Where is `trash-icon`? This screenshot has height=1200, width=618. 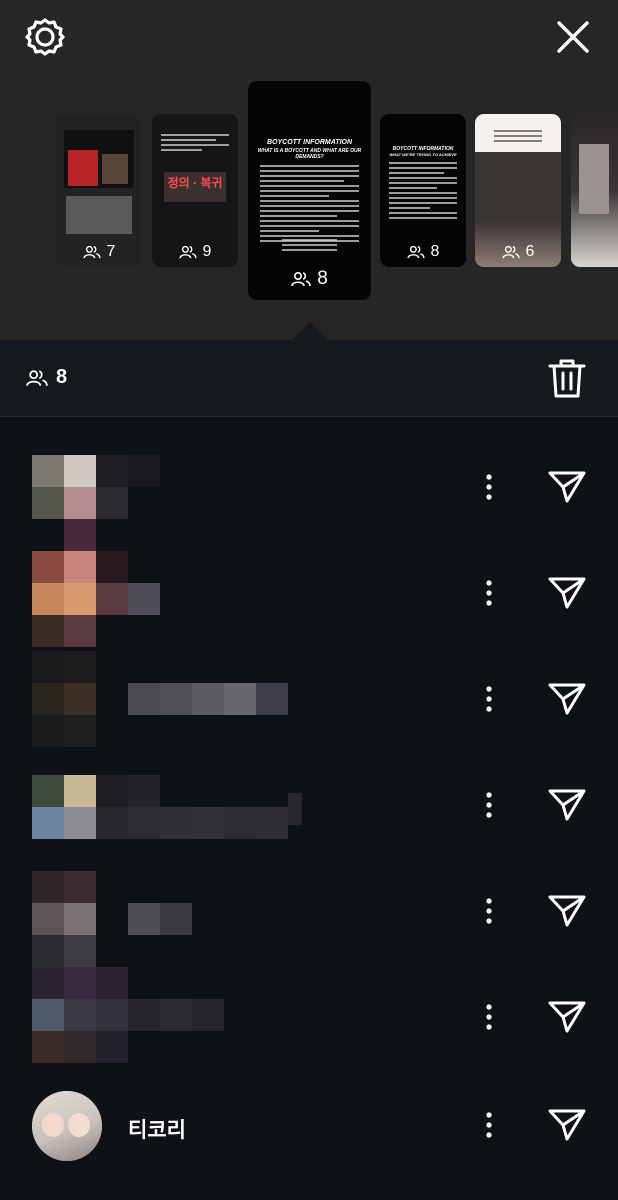
trash-icon is located at coordinates (567, 378).